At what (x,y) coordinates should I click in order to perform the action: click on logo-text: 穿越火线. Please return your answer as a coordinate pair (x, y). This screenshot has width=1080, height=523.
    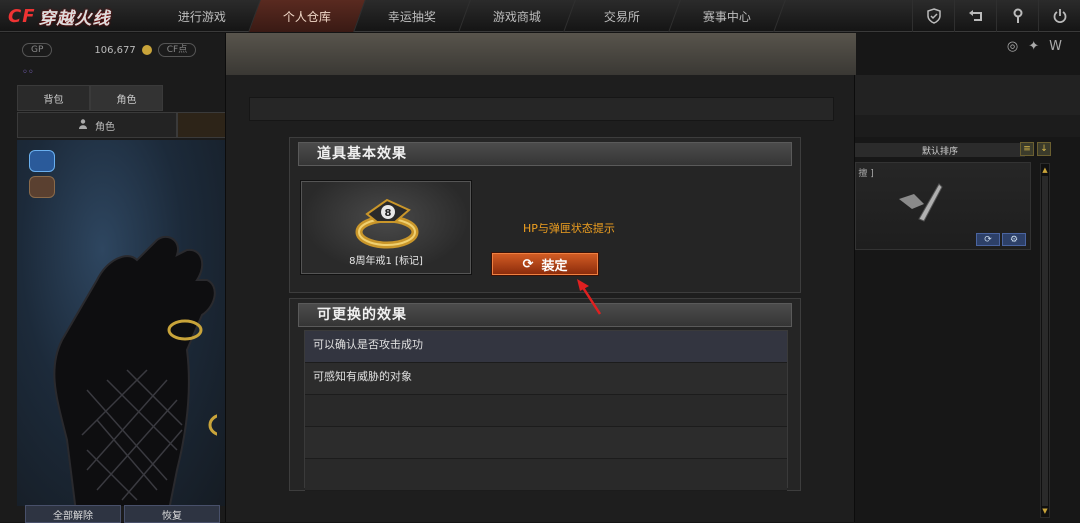
    Looking at the image, I should click on (74, 18).